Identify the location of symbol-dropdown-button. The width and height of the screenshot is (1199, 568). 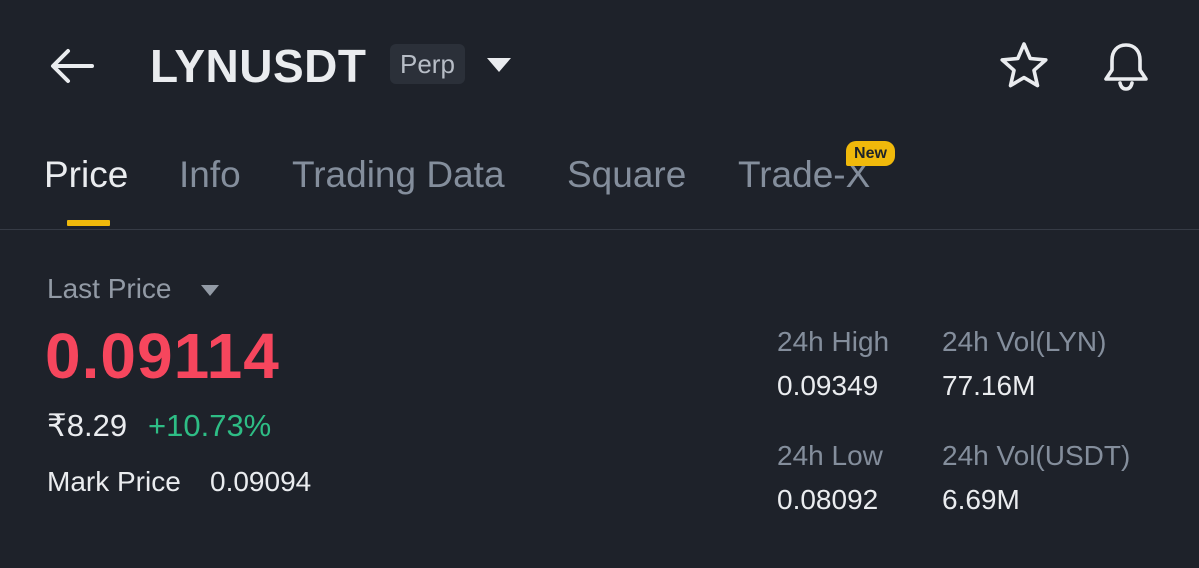
(499, 65).